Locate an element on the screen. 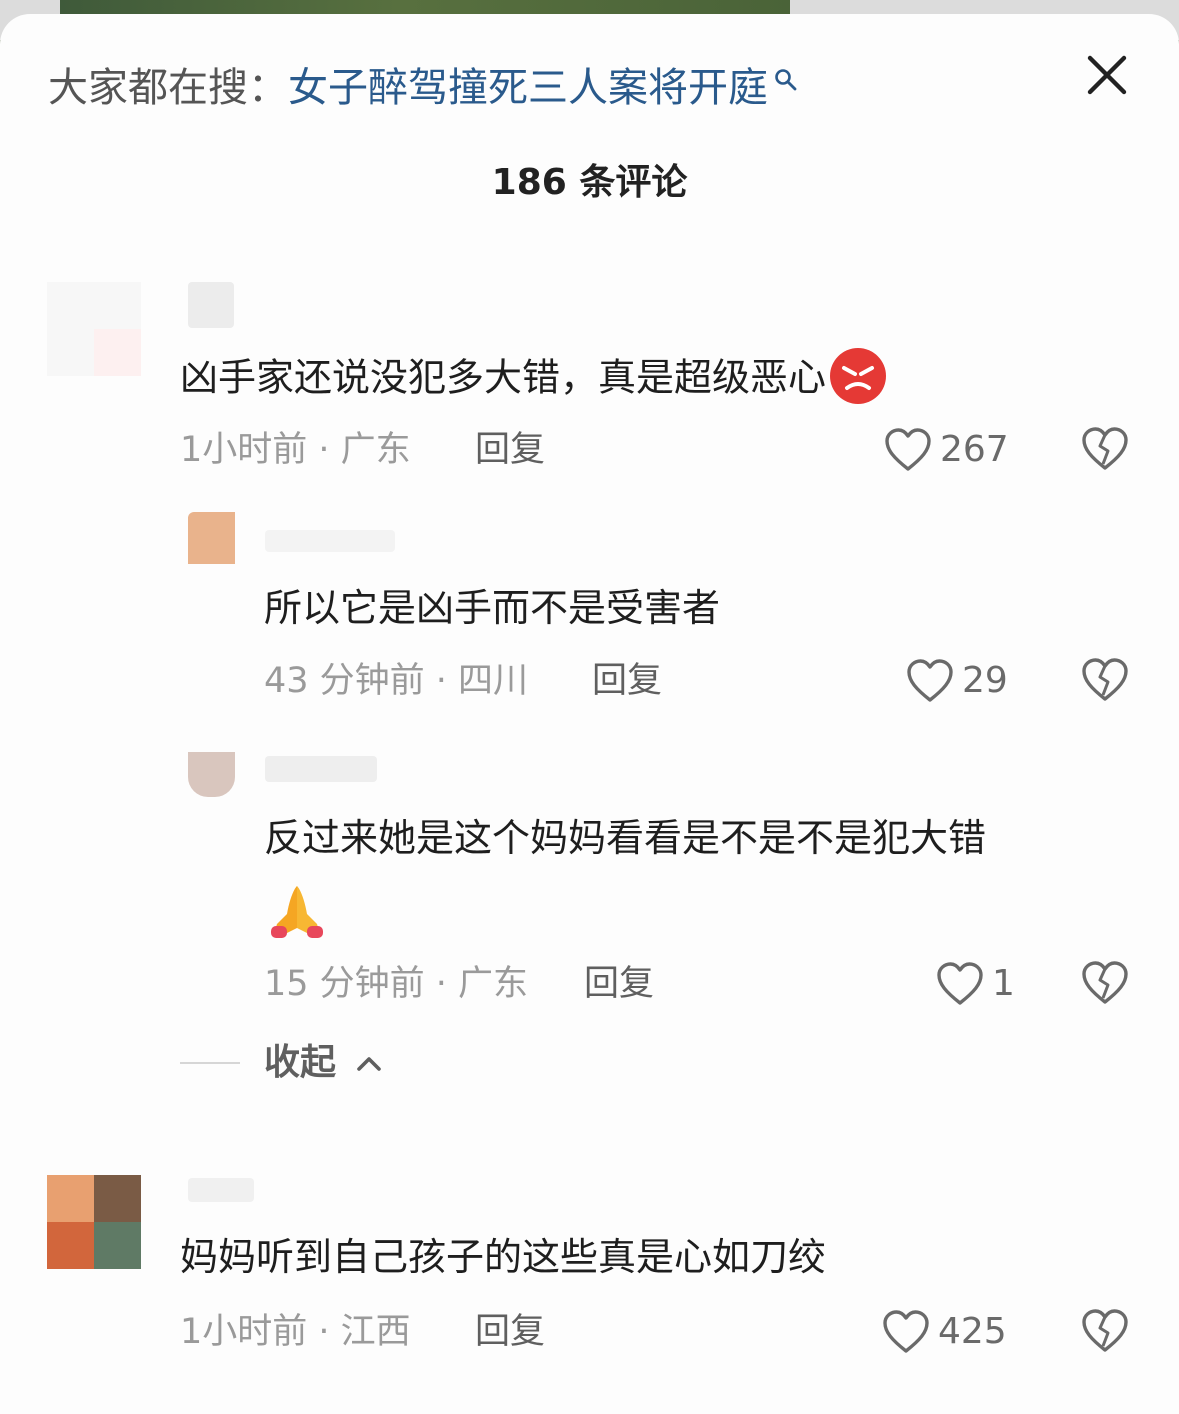  like-button: 425 is located at coordinates (944, 1332).